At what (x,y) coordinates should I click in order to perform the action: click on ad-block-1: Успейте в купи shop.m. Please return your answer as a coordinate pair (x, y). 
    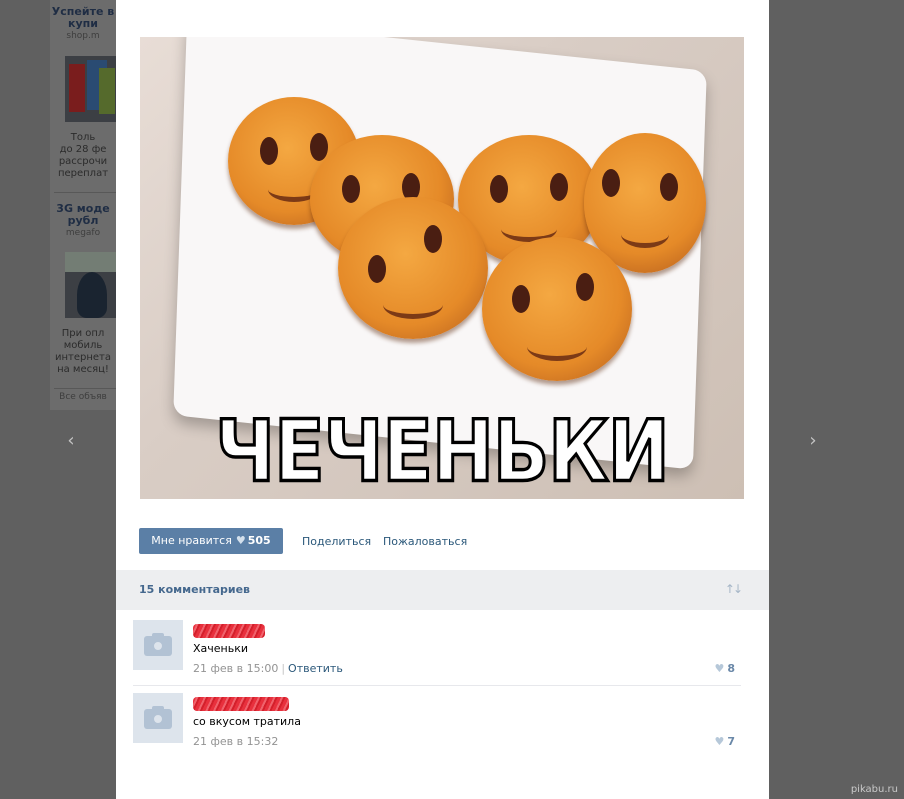
    Looking at the image, I should click on (83, 24).